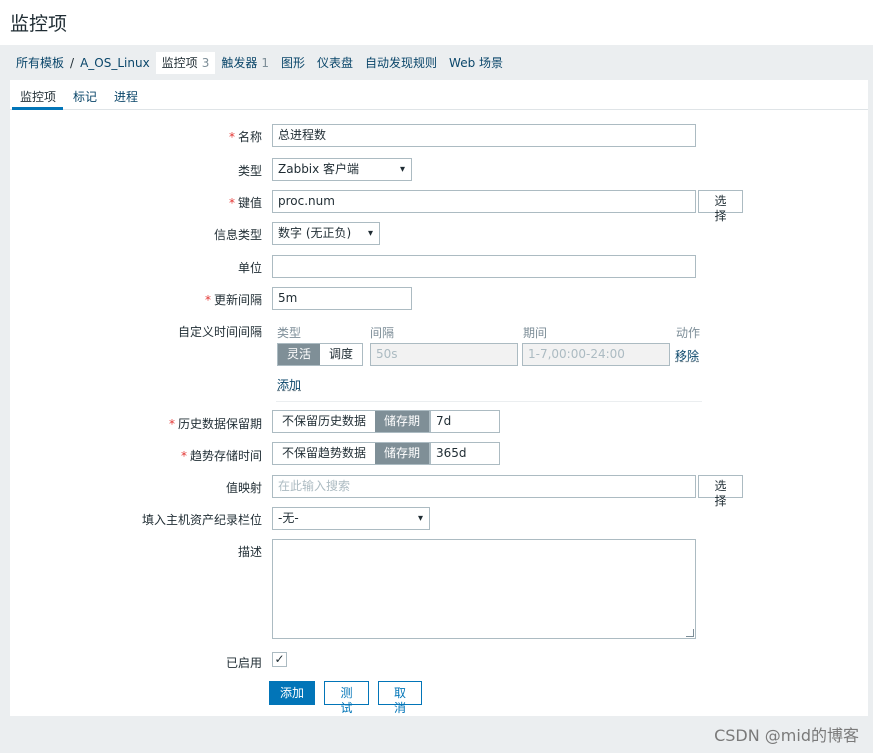 The image size is (873, 753). Describe the element at coordinates (720, 206) in the screenshot. I see `key-select-button: 选择` at that location.